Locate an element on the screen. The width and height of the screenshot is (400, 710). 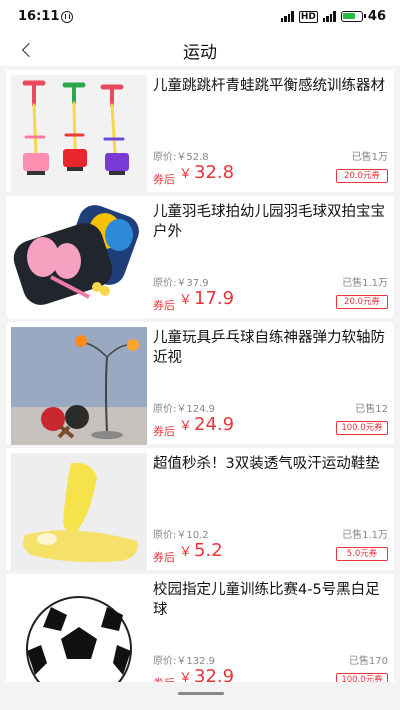
app-notification-icon is located at coordinates (67, 17).